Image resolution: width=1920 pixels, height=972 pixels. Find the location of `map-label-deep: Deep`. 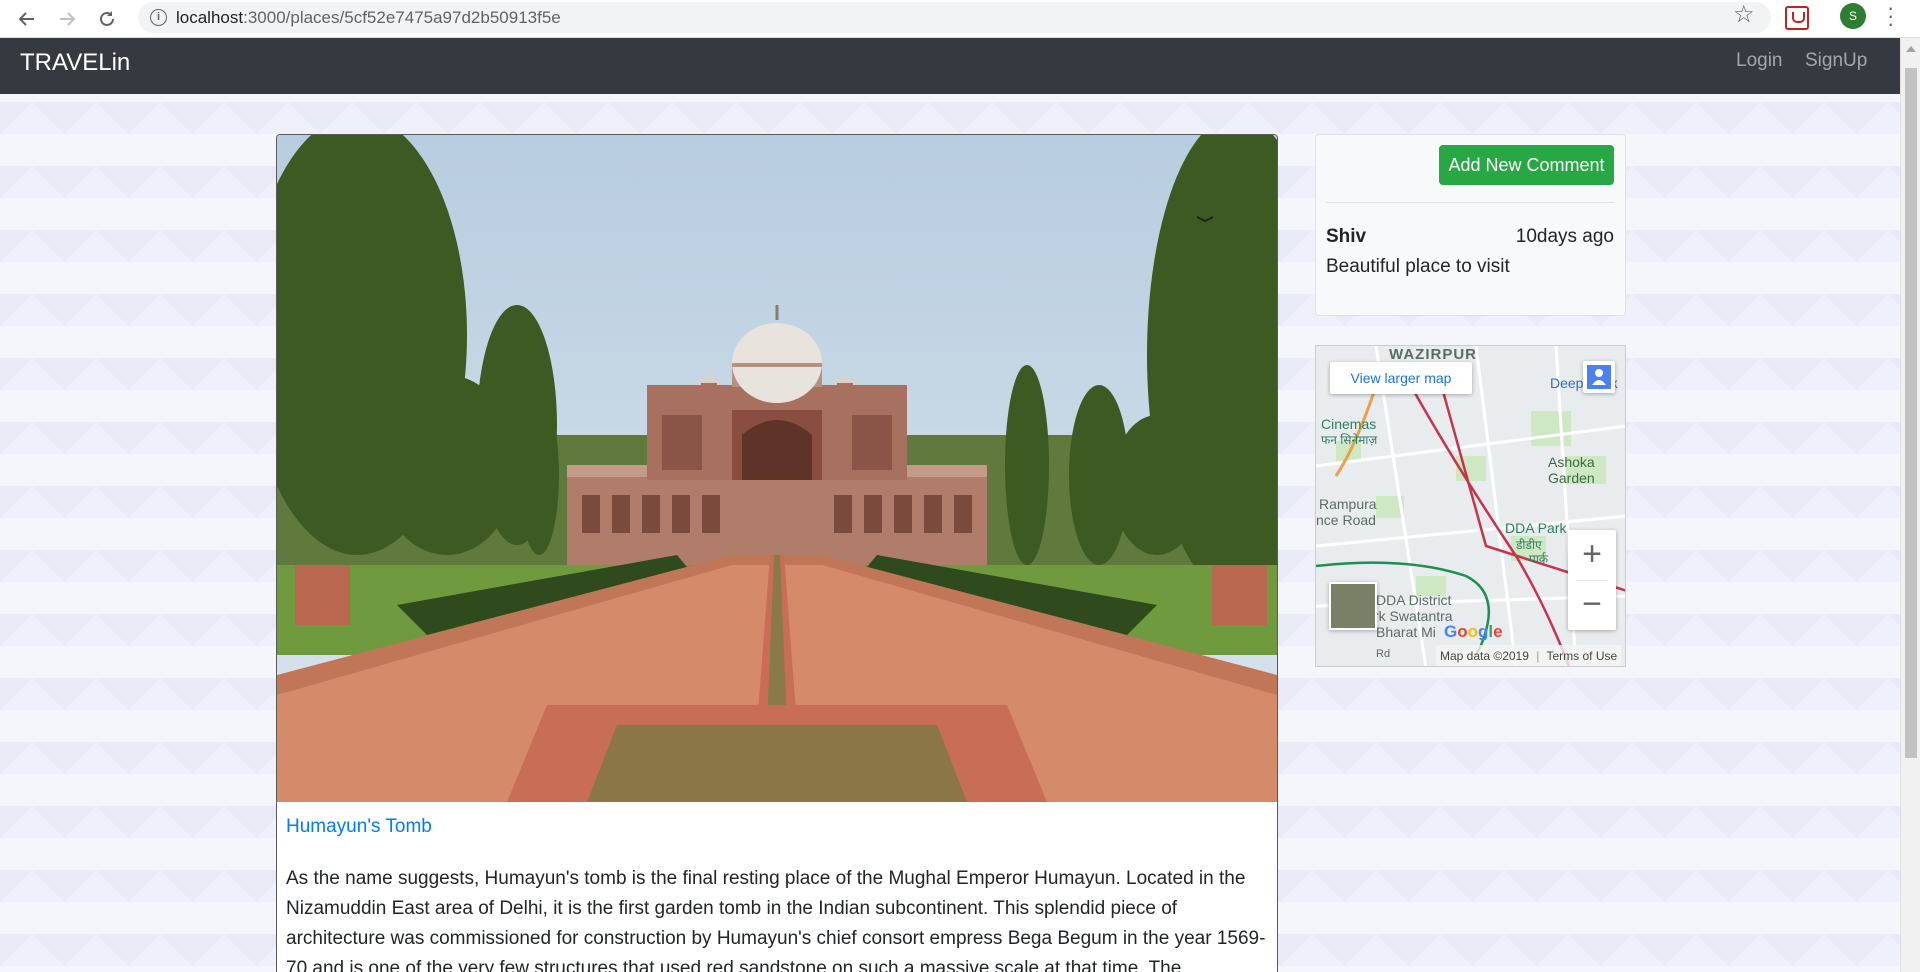

map-label-deep: Deep is located at coordinates (1567, 383).